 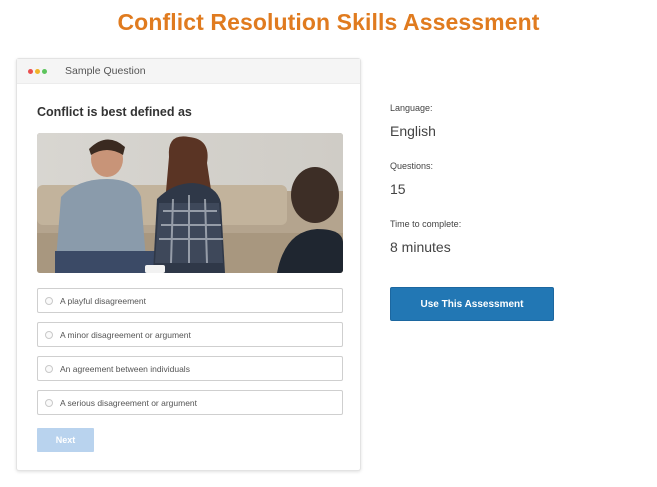 What do you see at coordinates (103, 300) in the screenshot?
I see `answer-option-label: A playful disagreement` at bounding box center [103, 300].